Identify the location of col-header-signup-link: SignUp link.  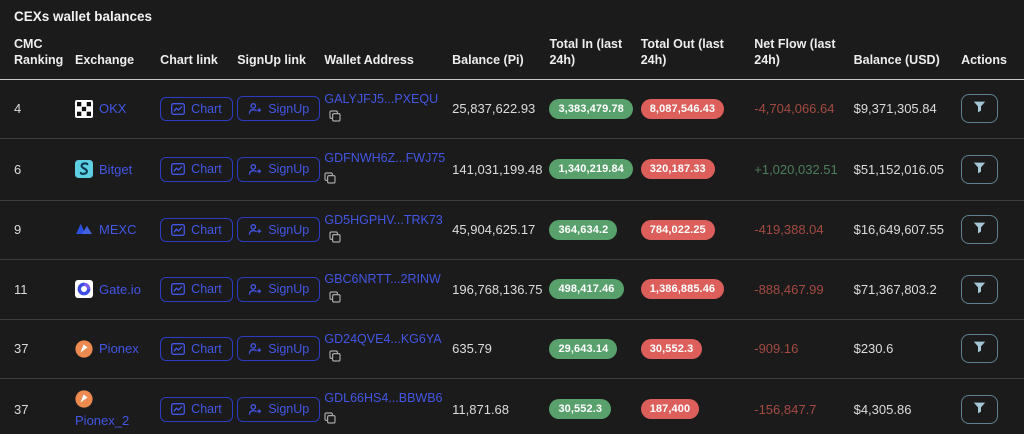
(281, 53).